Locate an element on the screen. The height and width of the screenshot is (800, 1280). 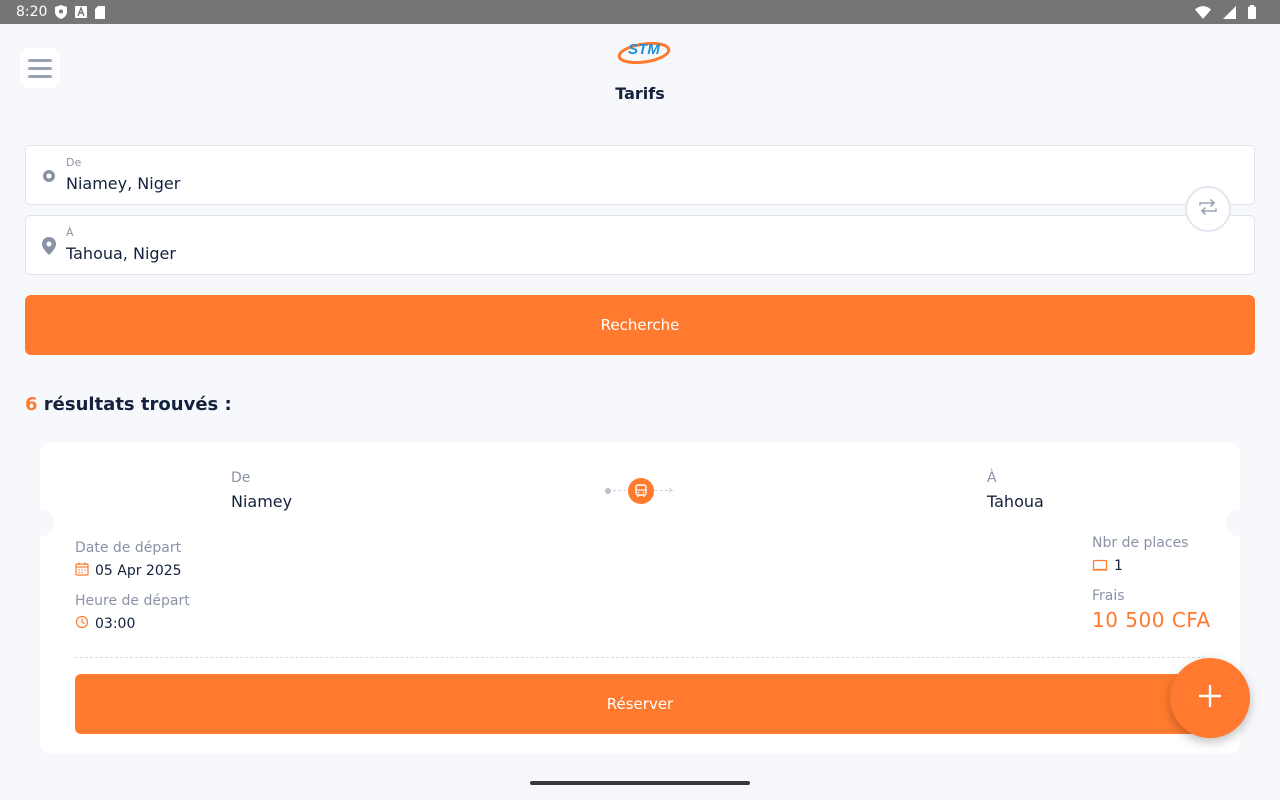
departure-time-label: Heure de départ is located at coordinates (132, 601).